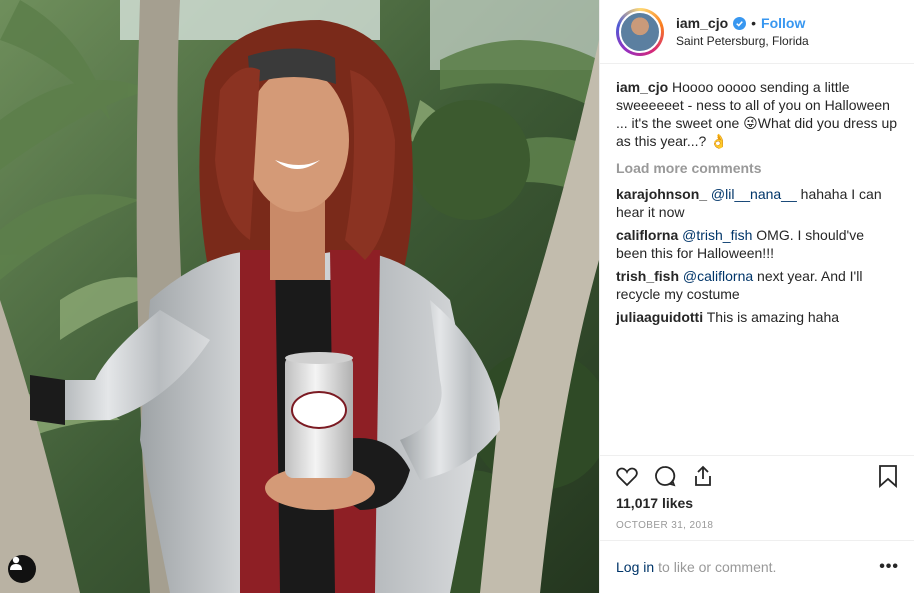 Image resolution: width=914 pixels, height=593 pixels. I want to click on share-icon, so click(703, 475).